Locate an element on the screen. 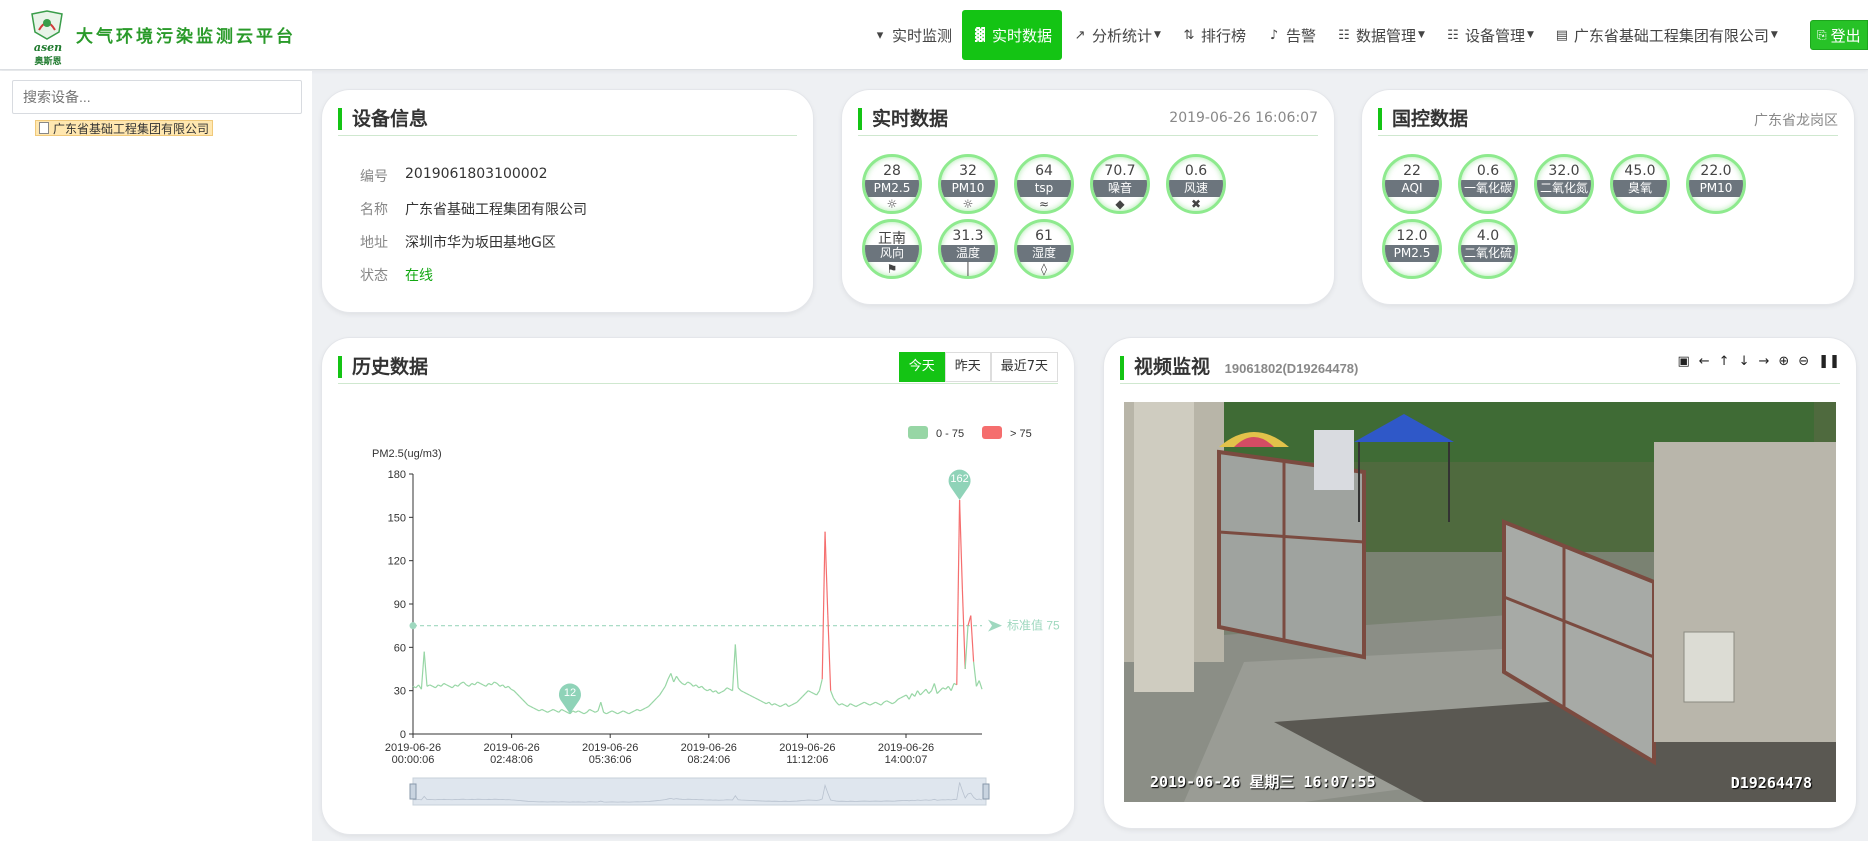 The image size is (1868, 841). nav-item-0: ▾ 实时监测 is located at coordinates (912, 35).